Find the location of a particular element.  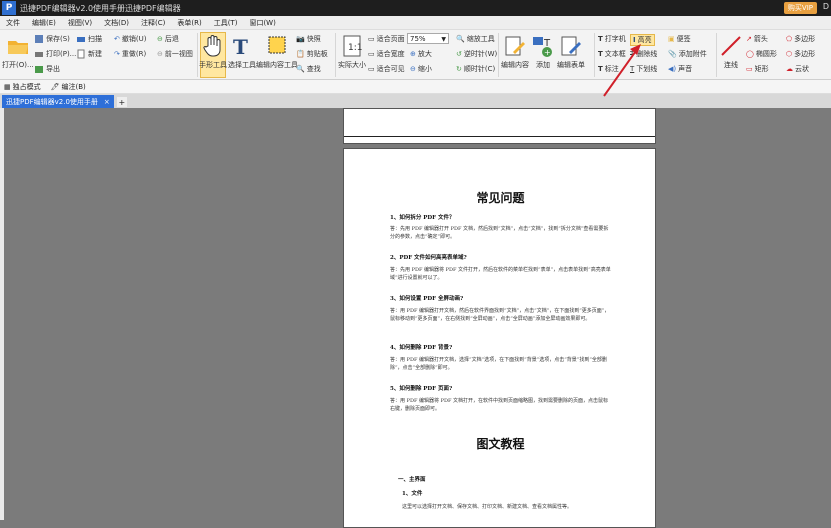

previous-icon: ⊖ is located at coordinates (160, 54).